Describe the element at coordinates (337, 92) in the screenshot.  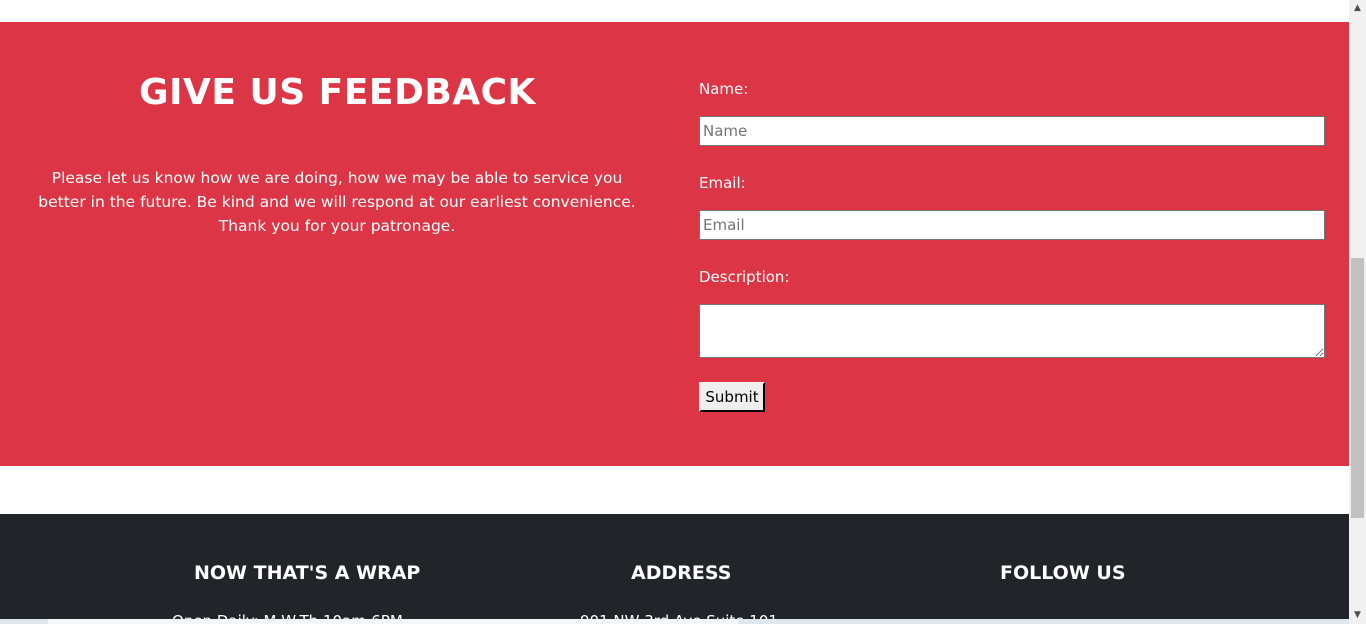
I see `feedback-title: GIVE US FEEDBACK` at that location.